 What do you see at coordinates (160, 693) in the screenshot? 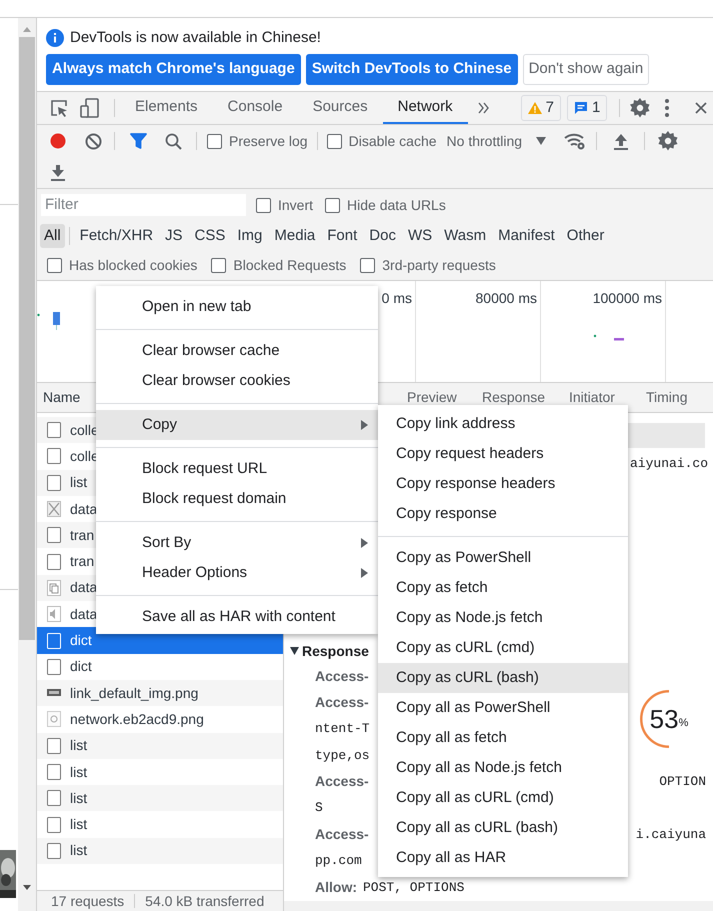
I see `request-row: link_default_img.png` at bounding box center [160, 693].